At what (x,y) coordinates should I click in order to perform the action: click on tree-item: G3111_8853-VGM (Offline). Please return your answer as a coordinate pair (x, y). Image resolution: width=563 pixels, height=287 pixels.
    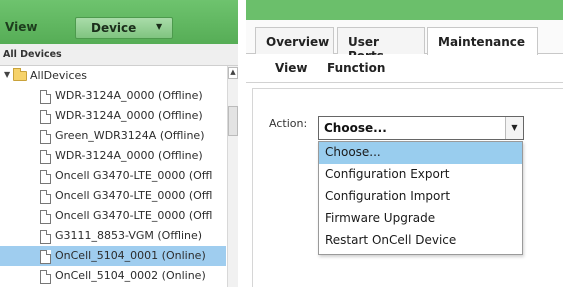
    Looking at the image, I should click on (113, 236).